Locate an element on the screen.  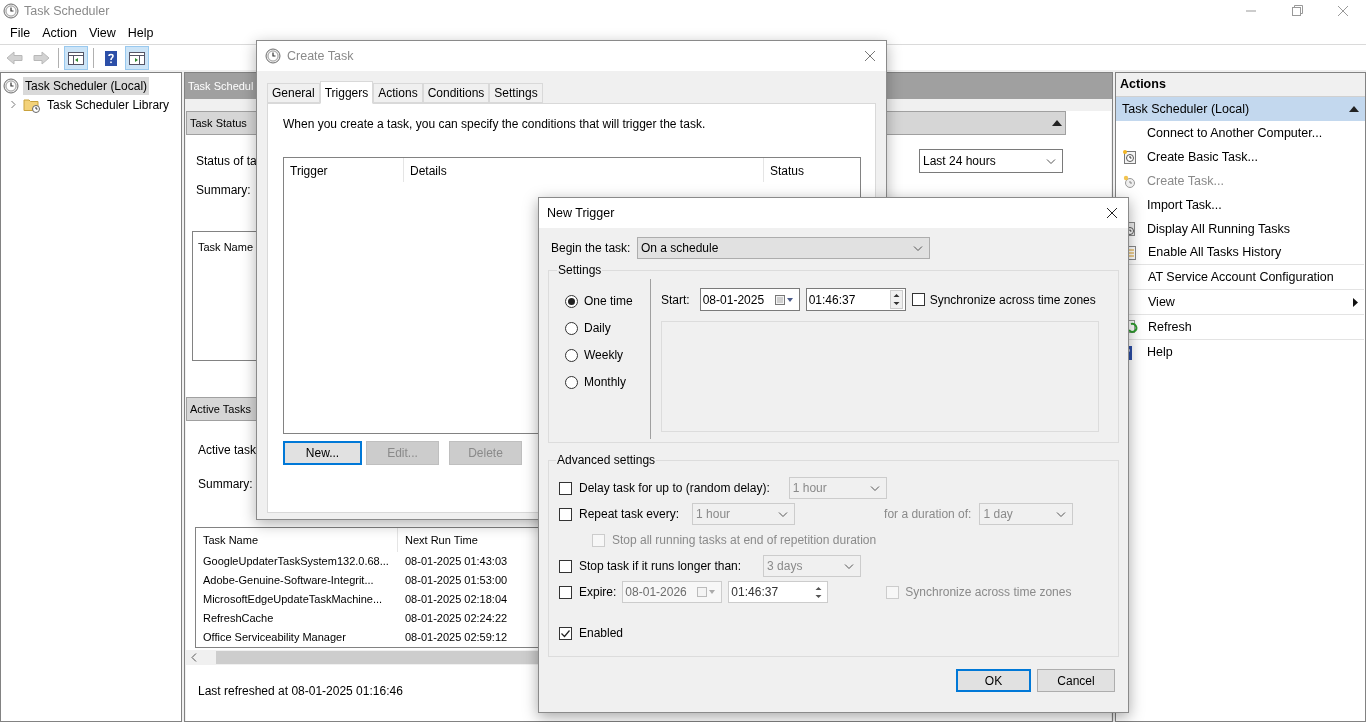
group-title: Advanced settings is located at coordinates (606, 460).